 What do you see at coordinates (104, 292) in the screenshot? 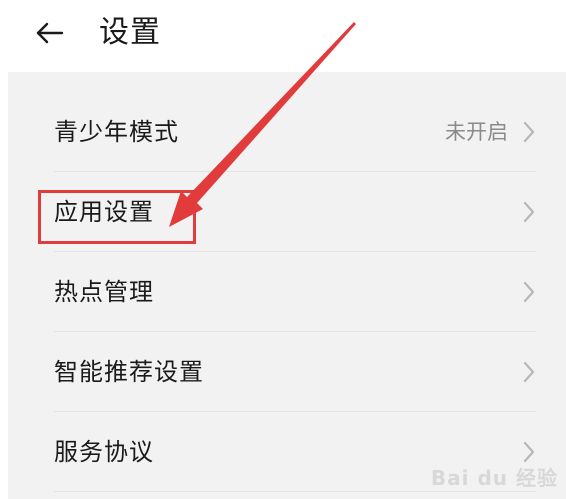
I see `settings-item-label: 热点管理` at bounding box center [104, 292].